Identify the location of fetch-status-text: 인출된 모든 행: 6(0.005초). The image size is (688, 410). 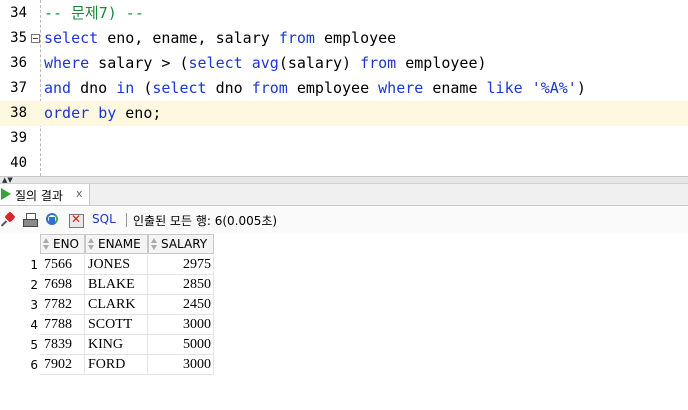
(205, 221).